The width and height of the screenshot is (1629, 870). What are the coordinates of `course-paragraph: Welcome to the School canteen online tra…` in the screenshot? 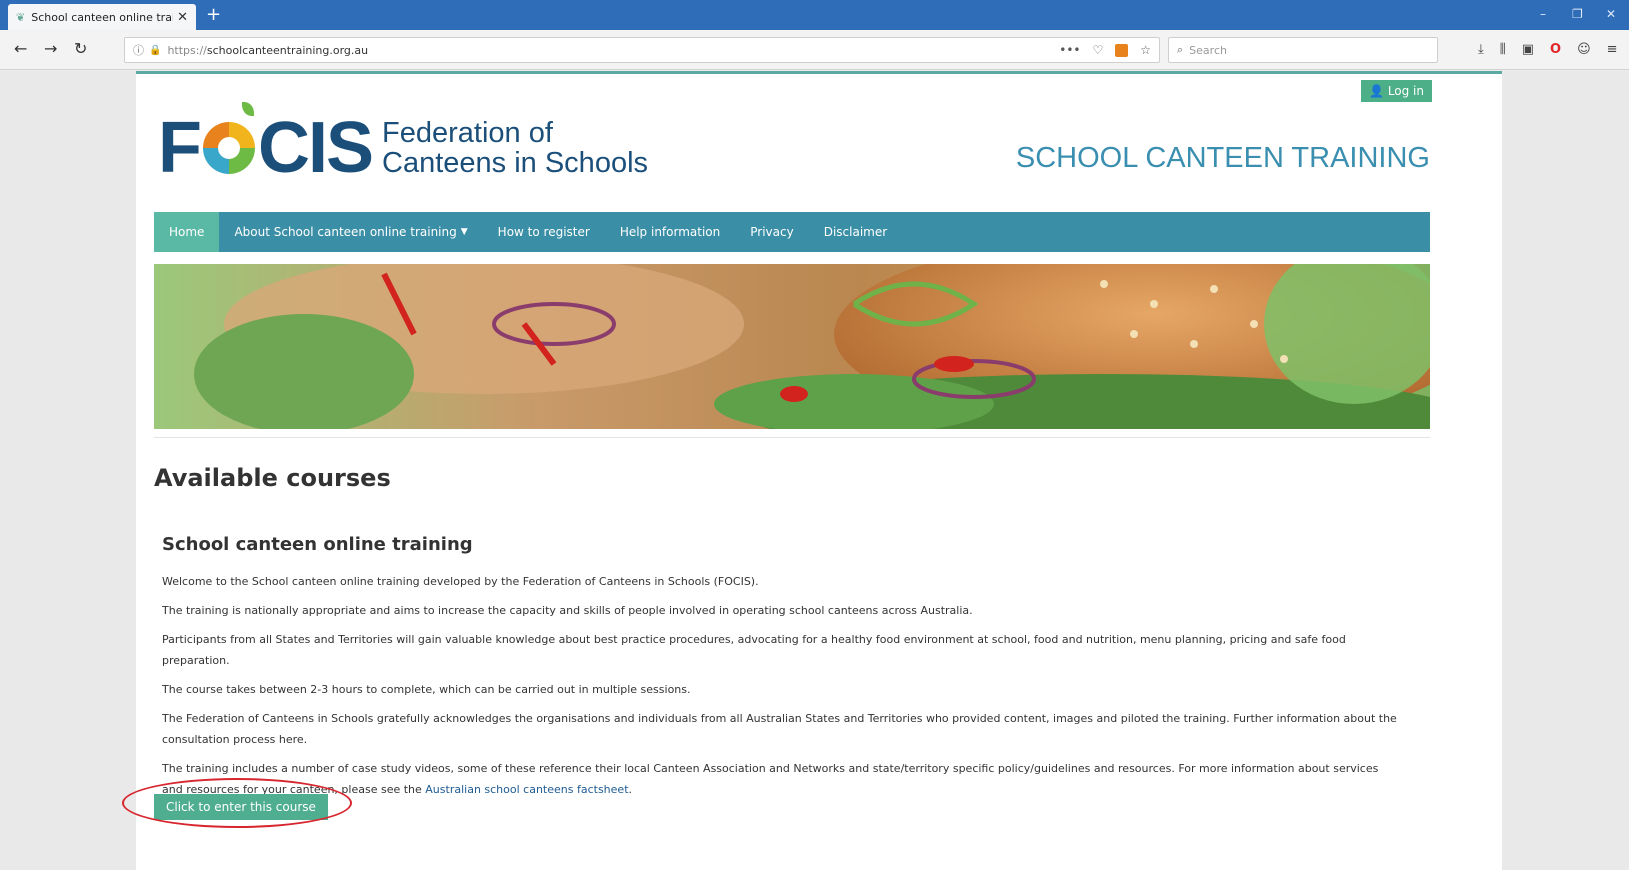 It's located at (460, 581).